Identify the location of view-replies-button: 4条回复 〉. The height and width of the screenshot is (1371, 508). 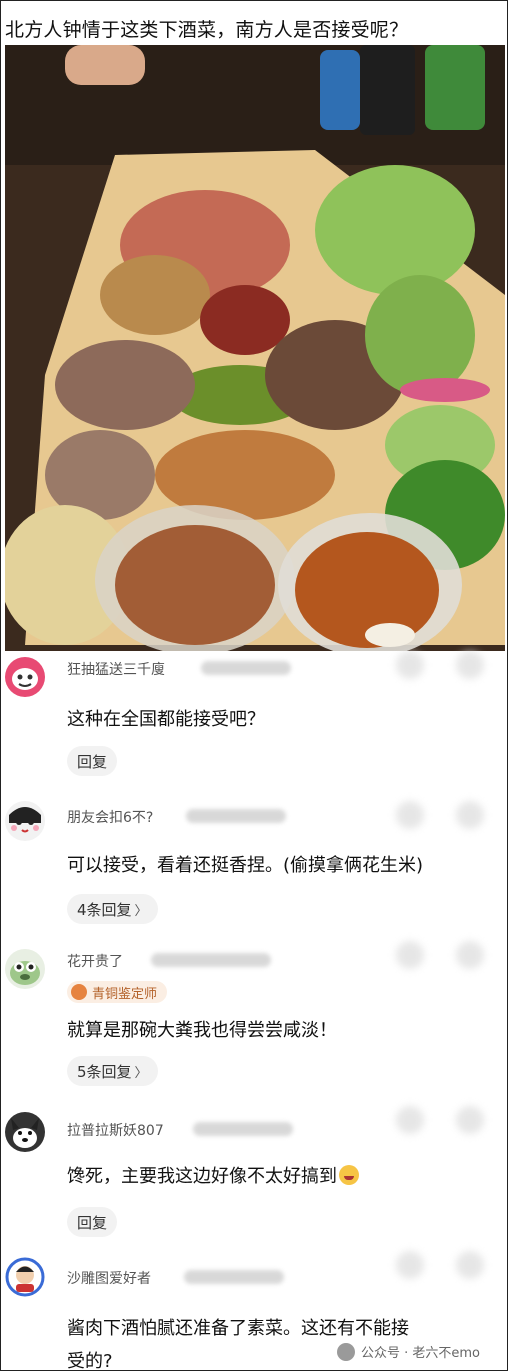
(112, 909).